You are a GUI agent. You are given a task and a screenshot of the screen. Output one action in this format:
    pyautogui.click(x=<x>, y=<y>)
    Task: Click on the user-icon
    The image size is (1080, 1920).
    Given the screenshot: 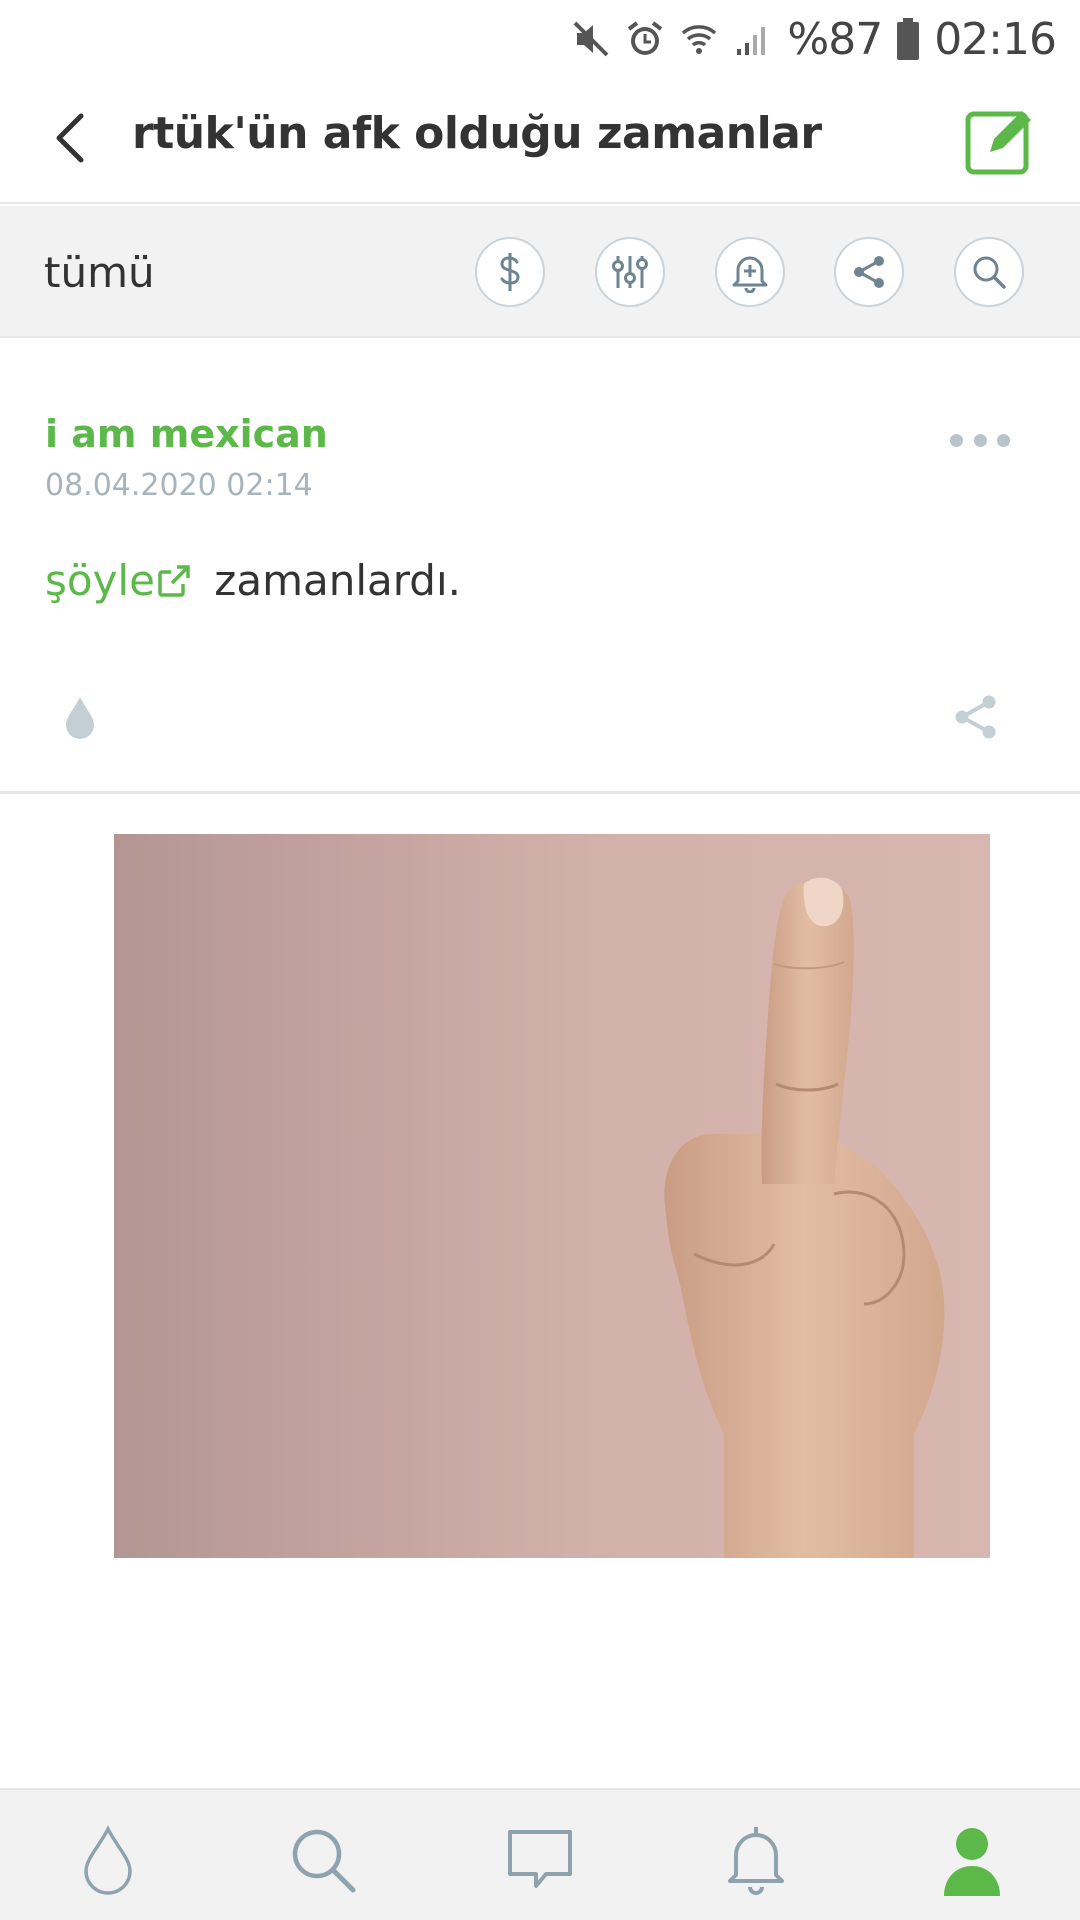 What is the action you would take?
    pyautogui.click(x=972, y=1862)
    